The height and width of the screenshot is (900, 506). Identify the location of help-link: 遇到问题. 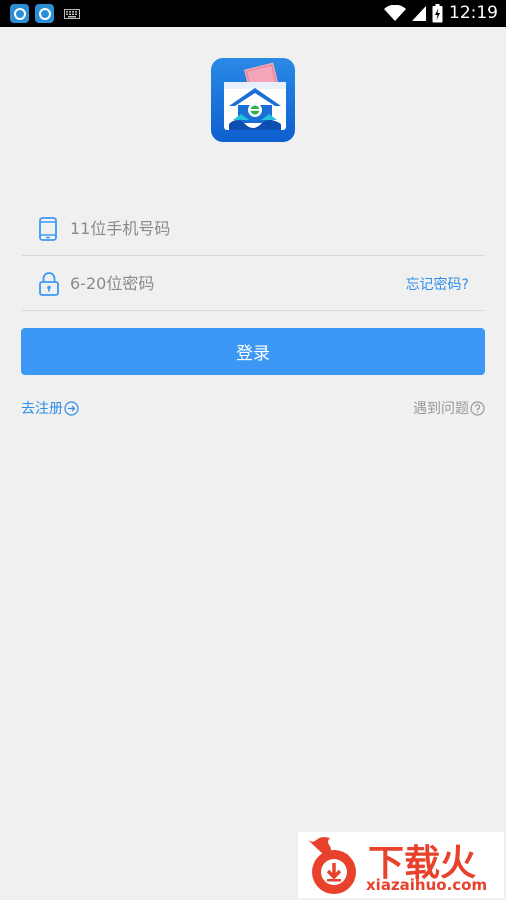
(449, 408).